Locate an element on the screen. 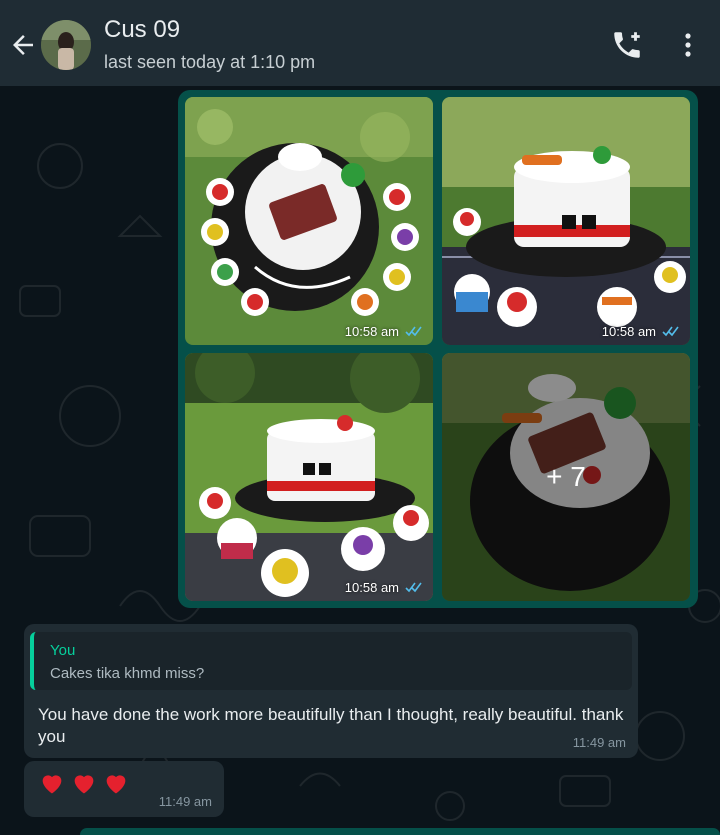 This screenshot has height=835, width=720. more-photos-count: + 7 is located at coordinates (566, 476).